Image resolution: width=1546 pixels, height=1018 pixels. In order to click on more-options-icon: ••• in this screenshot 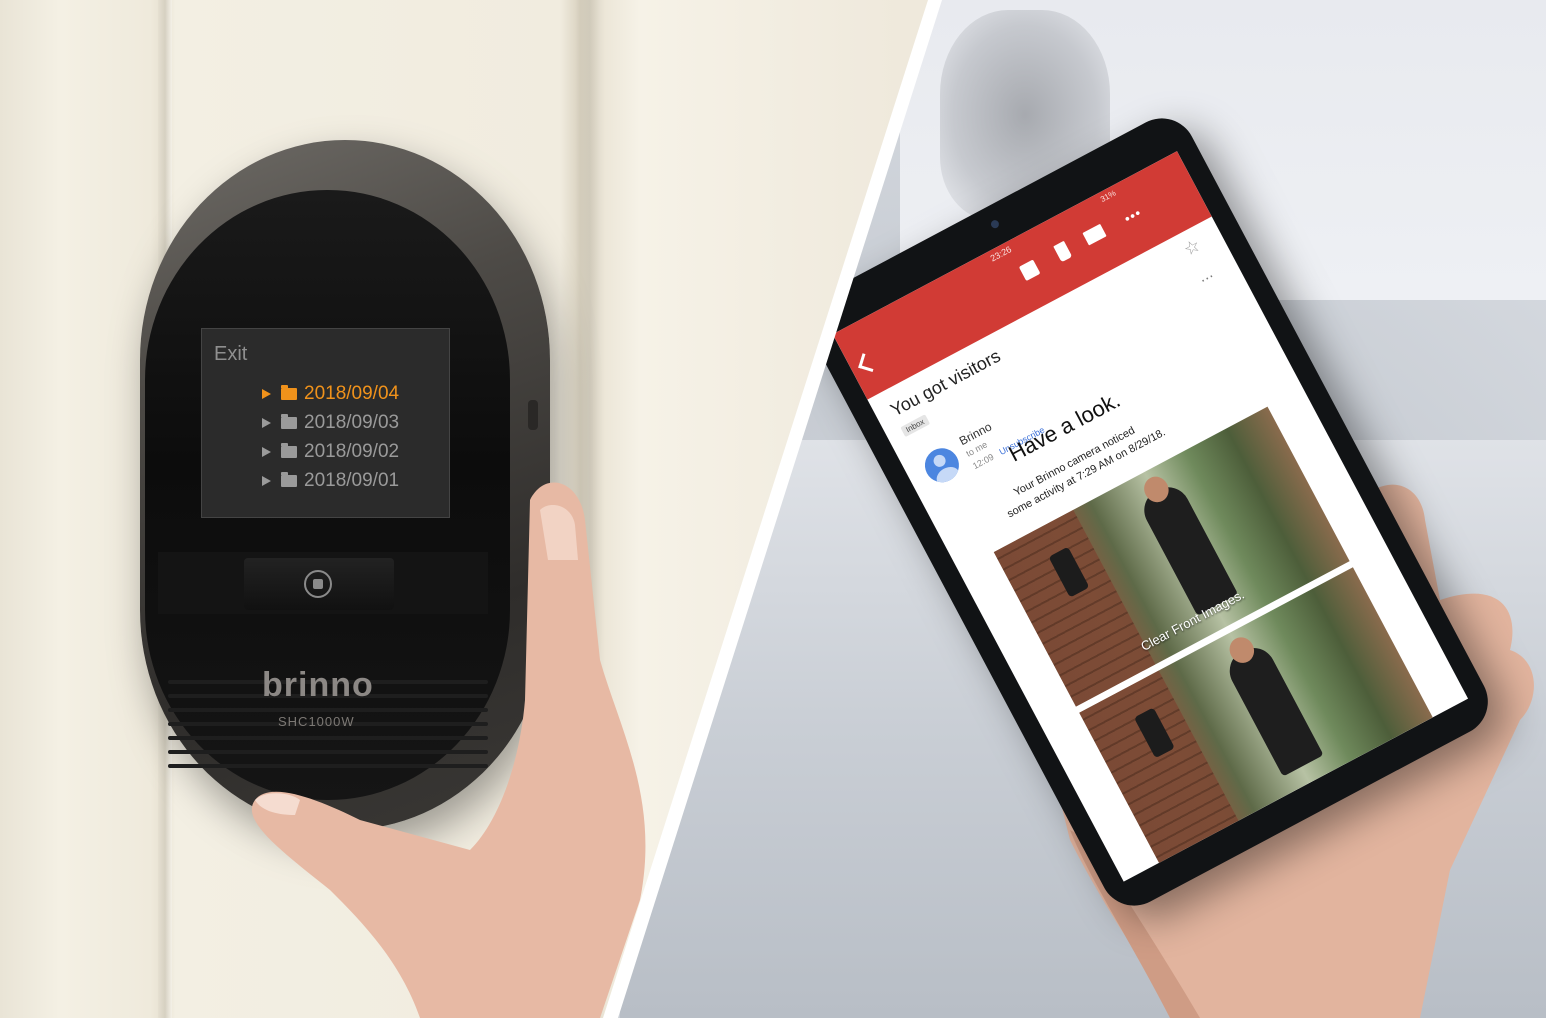, I will do `click(1132, 215)`.